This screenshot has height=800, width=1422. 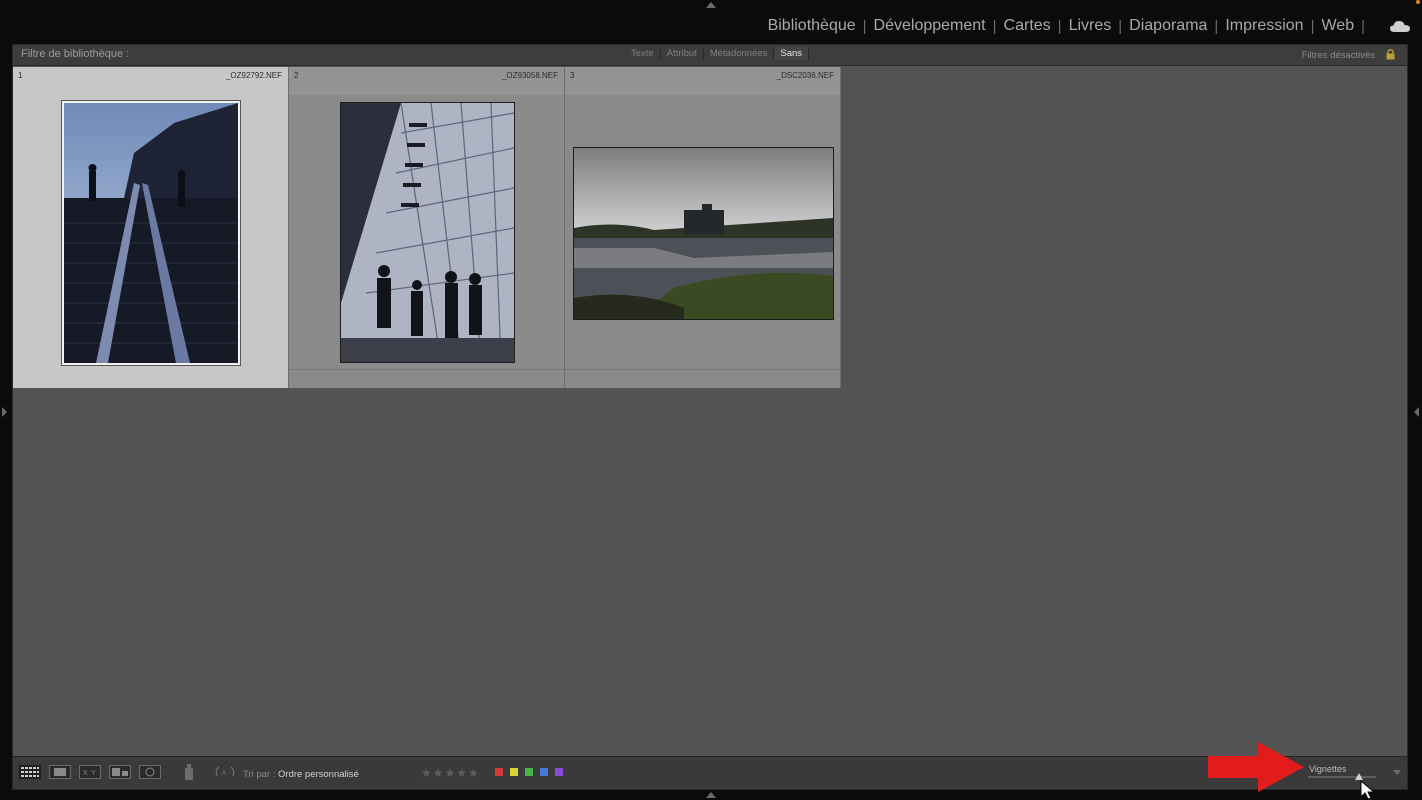 I want to click on photo-building-image, so click(x=427, y=232).